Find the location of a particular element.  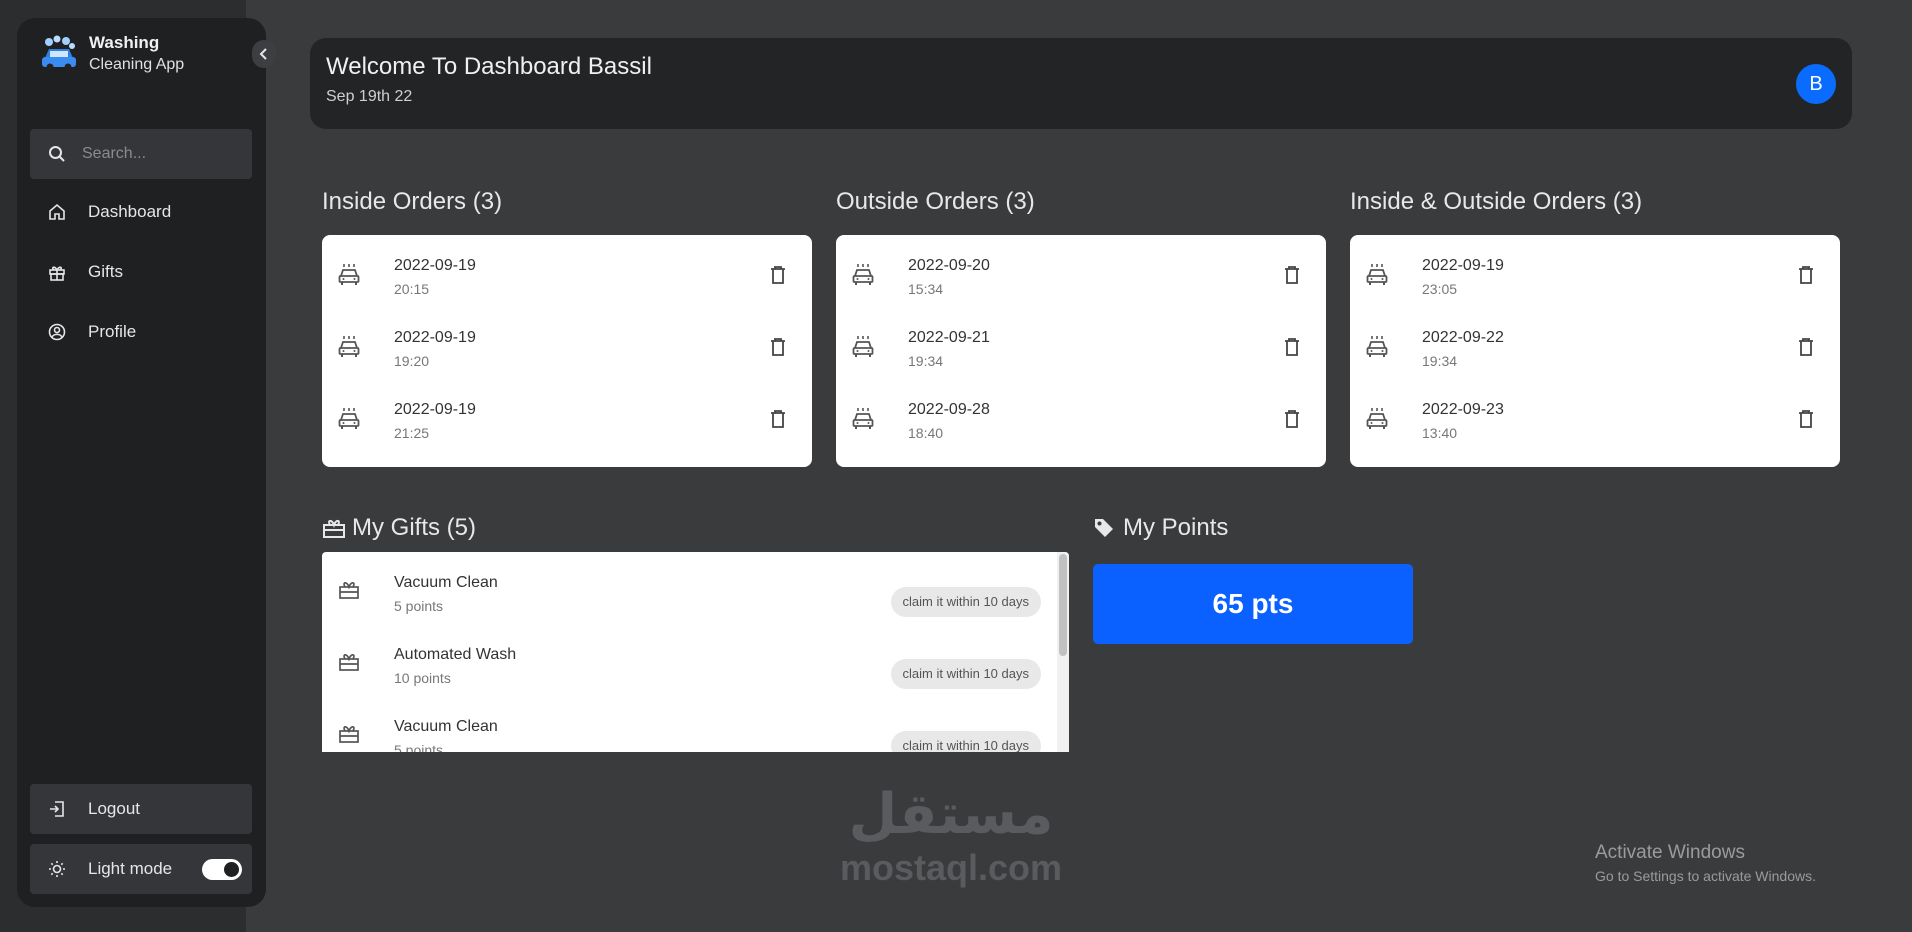

sidebar-item-profile: Profile is located at coordinates (141, 332).